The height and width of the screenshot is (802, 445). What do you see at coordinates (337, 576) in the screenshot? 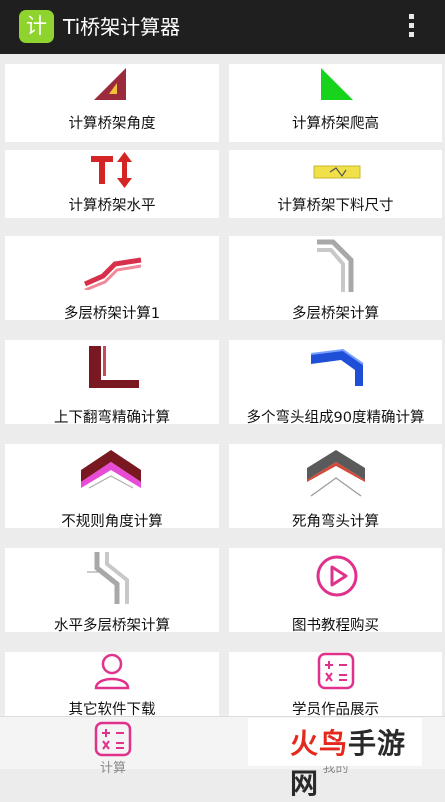
I see `play-icon` at bounding box center [337, 576].